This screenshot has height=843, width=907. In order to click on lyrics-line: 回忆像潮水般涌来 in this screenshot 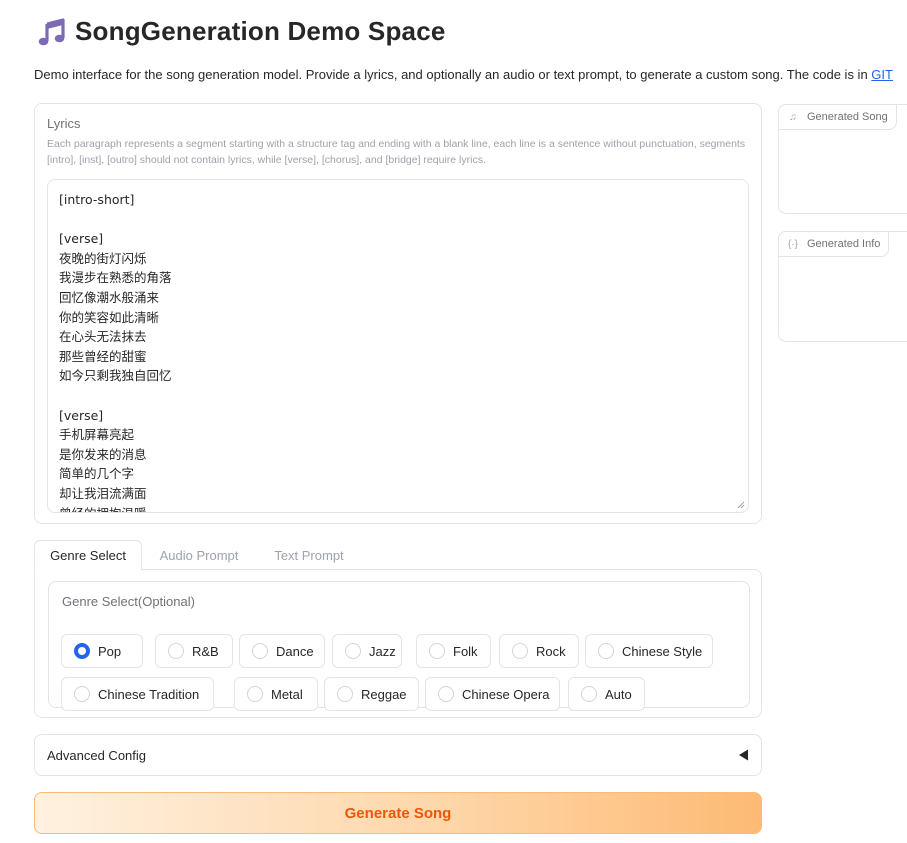, I will do `click(109, 297)`.